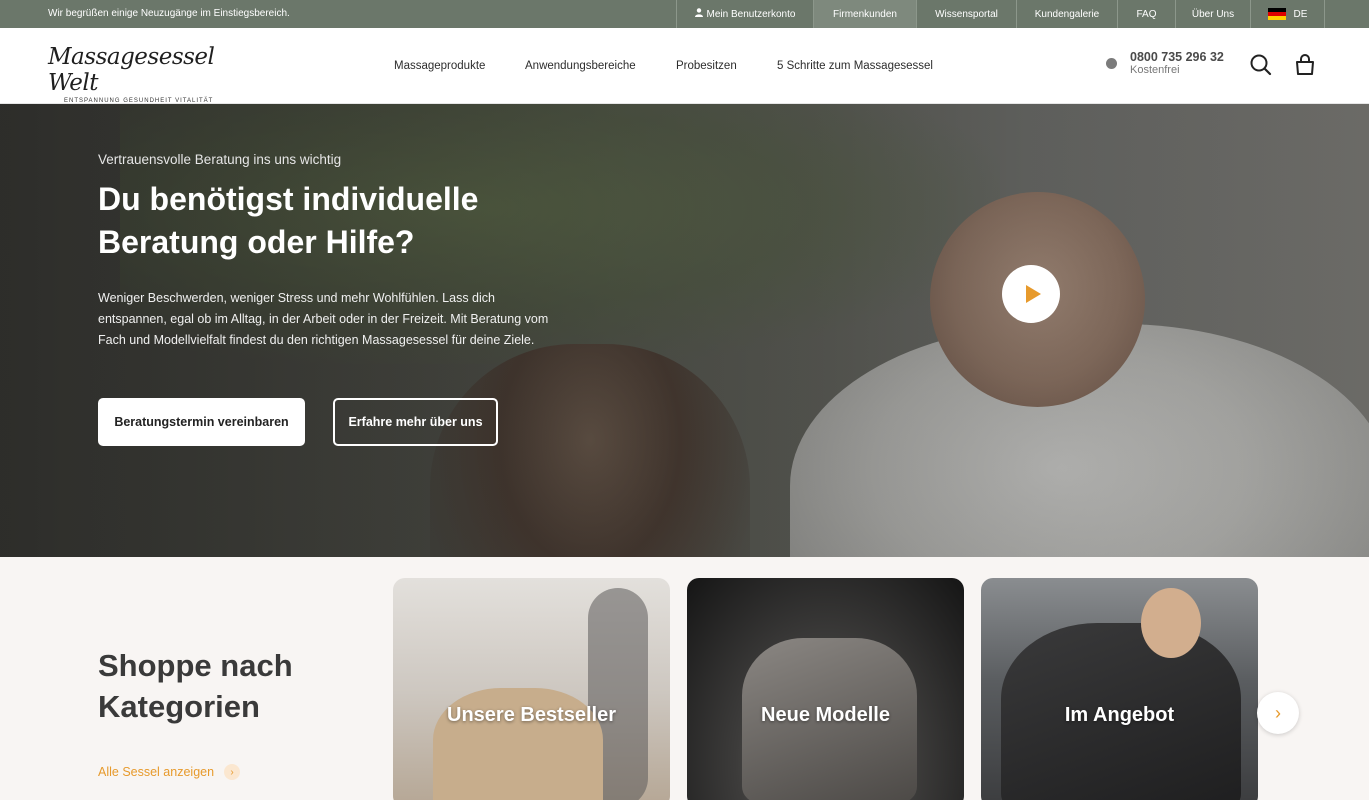 This screenshot has height=800, width=1369. Describe the element at coordinates (1300, 14) in the screenshot. I see `language-label: DE` at that location.